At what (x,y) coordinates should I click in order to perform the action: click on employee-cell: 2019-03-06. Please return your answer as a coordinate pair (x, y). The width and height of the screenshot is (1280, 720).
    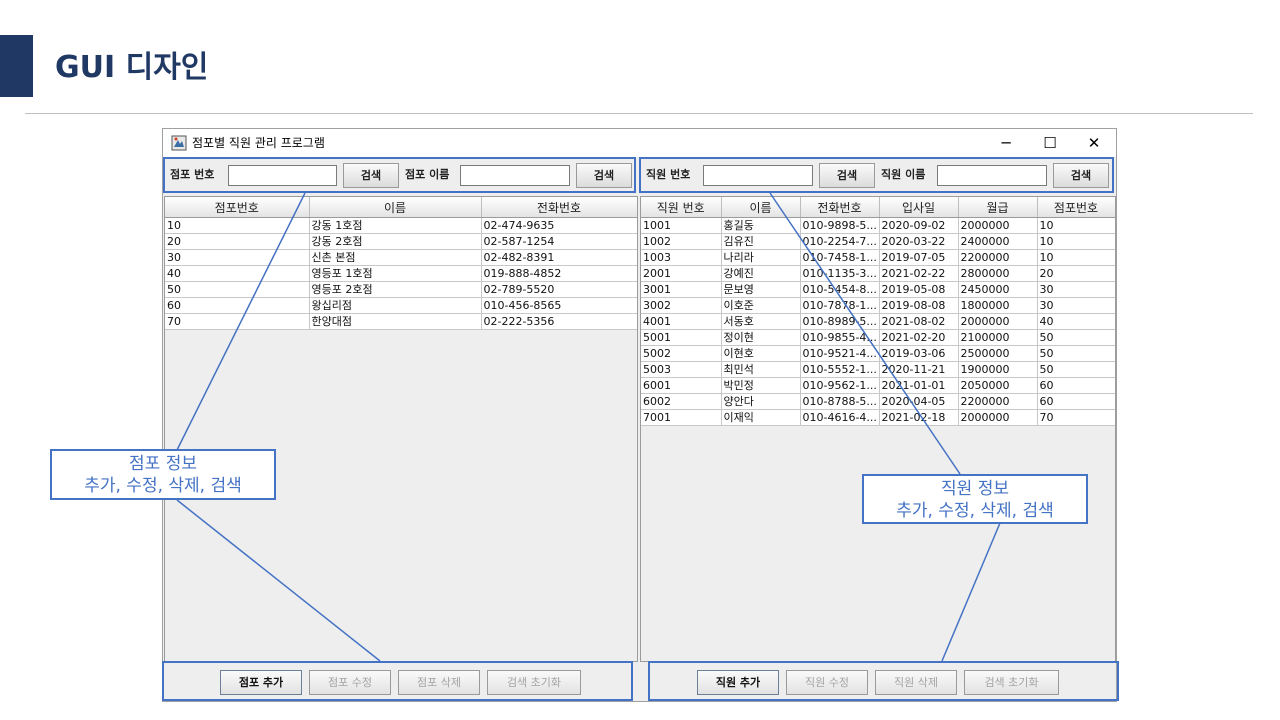
    Looking at the image, I should click on (919, 353).